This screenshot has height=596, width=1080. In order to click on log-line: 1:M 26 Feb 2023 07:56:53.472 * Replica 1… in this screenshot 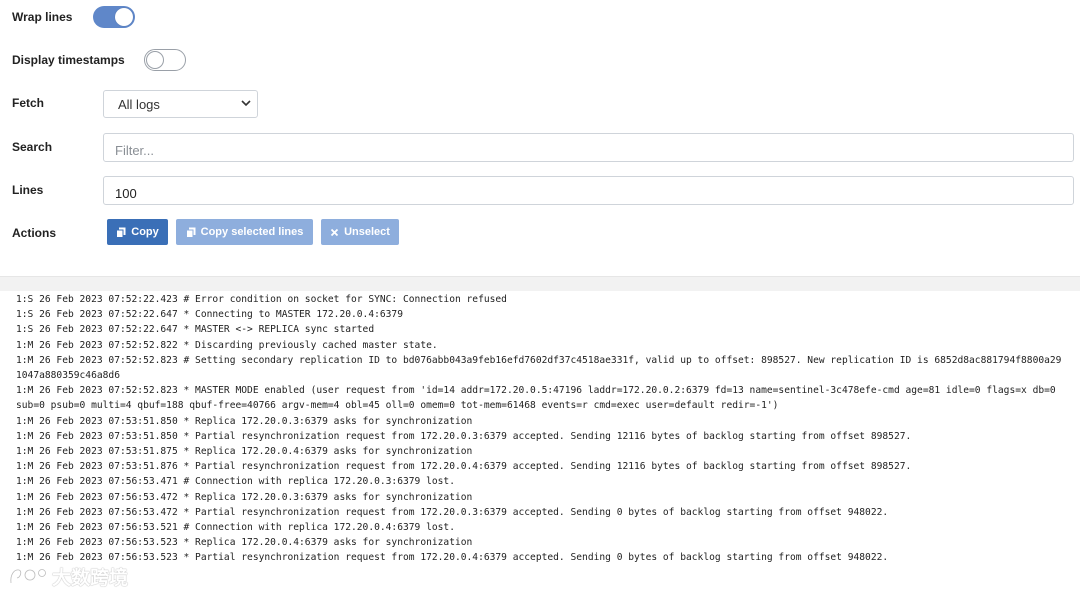, I will do `click(541, 497)`.